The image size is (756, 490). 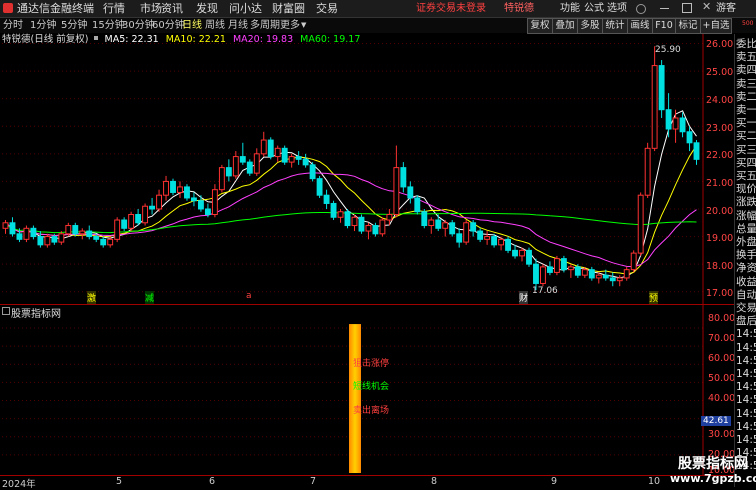 I want to click on x-tick: 2024年, so click(x=19, y=484).